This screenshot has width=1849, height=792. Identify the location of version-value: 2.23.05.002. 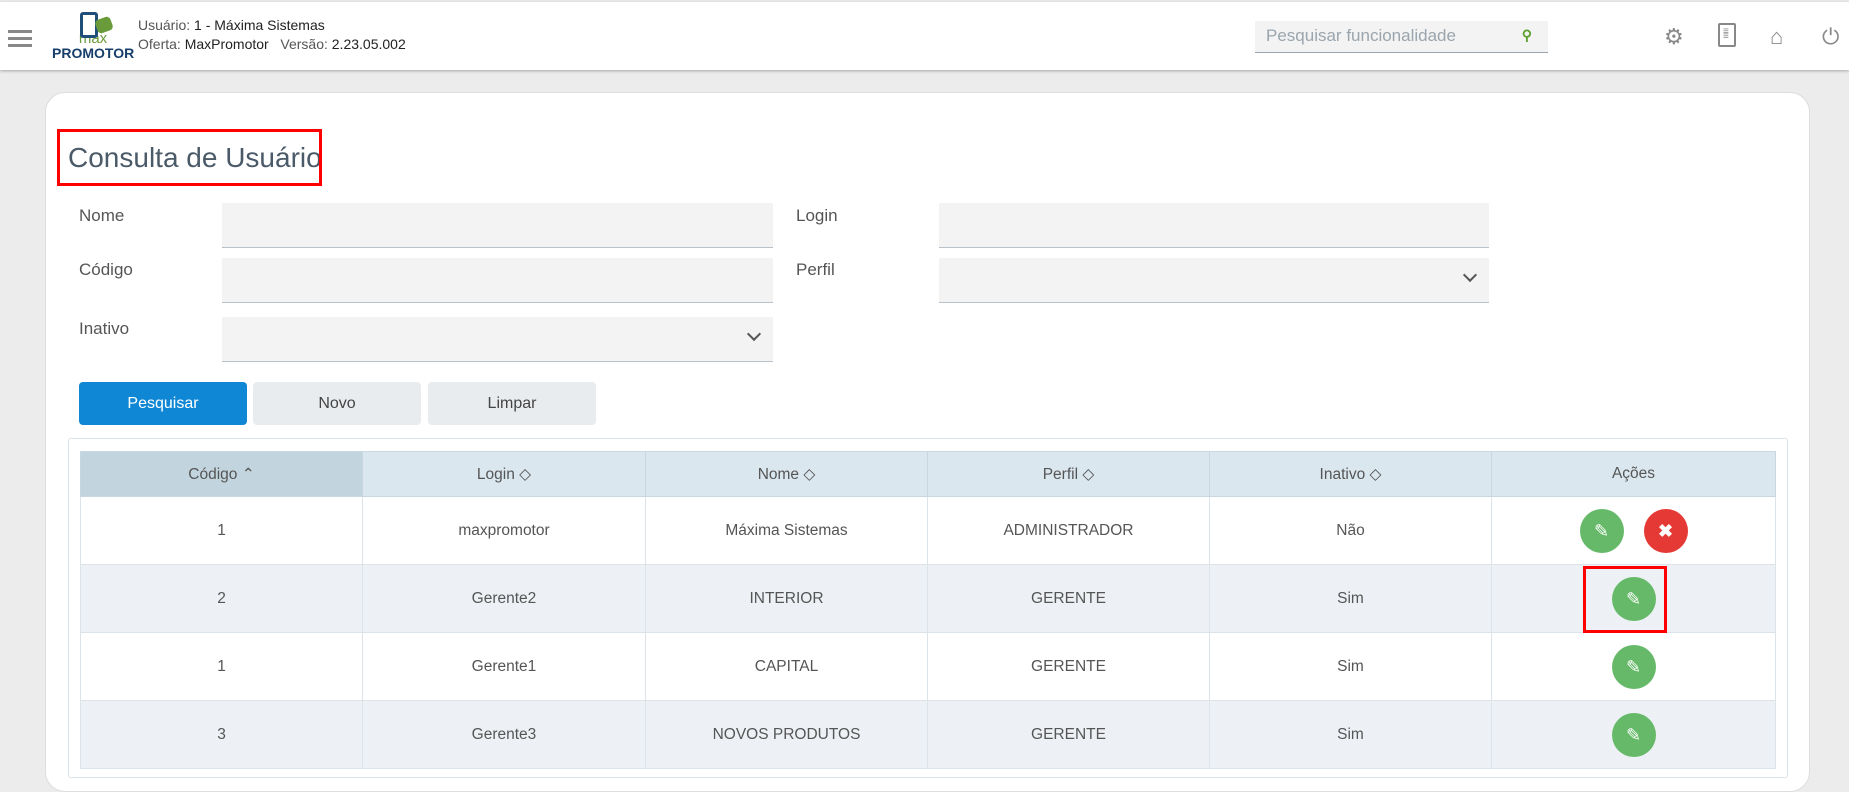
(368, 44).